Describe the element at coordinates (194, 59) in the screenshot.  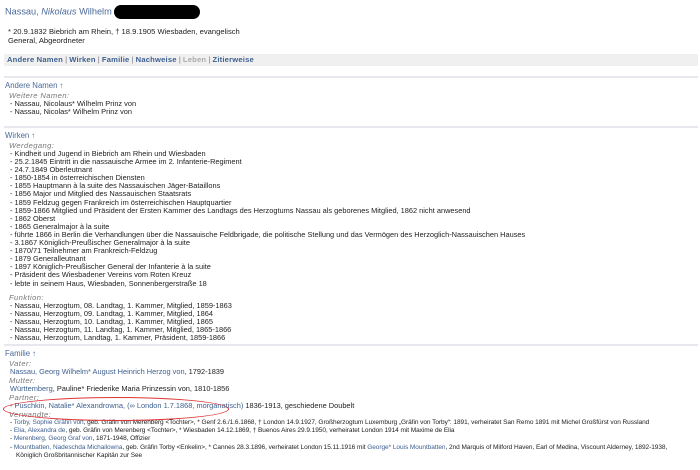
I see `nav-leben: Leben` at that location.